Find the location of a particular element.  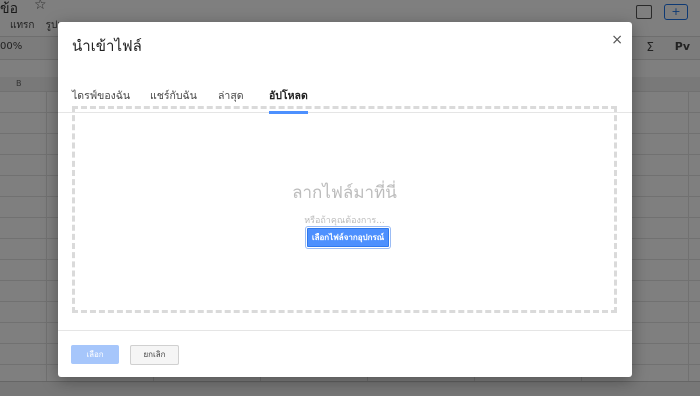

dropzone-title: ลากไฟล์มาที่นี่ is located at coordinates (344, 193).